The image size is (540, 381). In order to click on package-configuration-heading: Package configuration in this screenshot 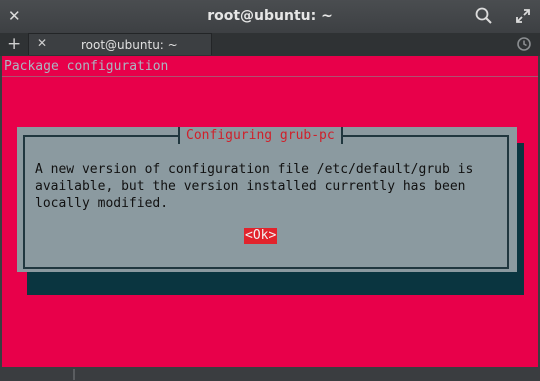, I will do `click(86, 66)`.